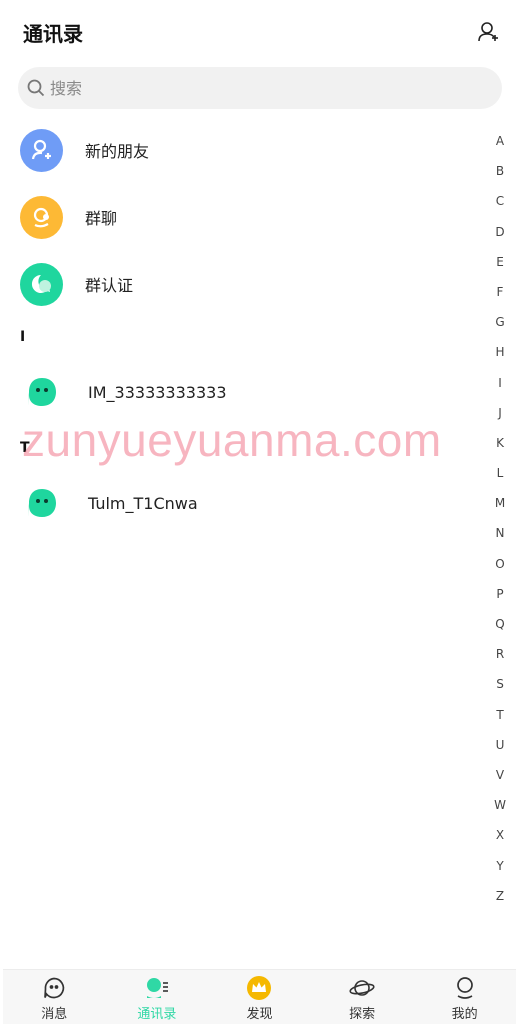 Image resolution: width=519 pixels, height=1024 pixels. I want to click on index-letter-c: C, so click(500, 201).